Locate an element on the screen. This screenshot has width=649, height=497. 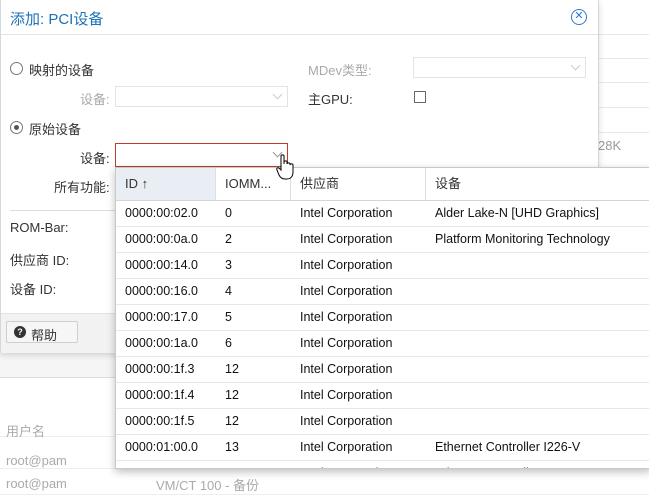
table-row: 0000:00:1f.3 12 Intel Corporation is located at coordinates (382, 370).